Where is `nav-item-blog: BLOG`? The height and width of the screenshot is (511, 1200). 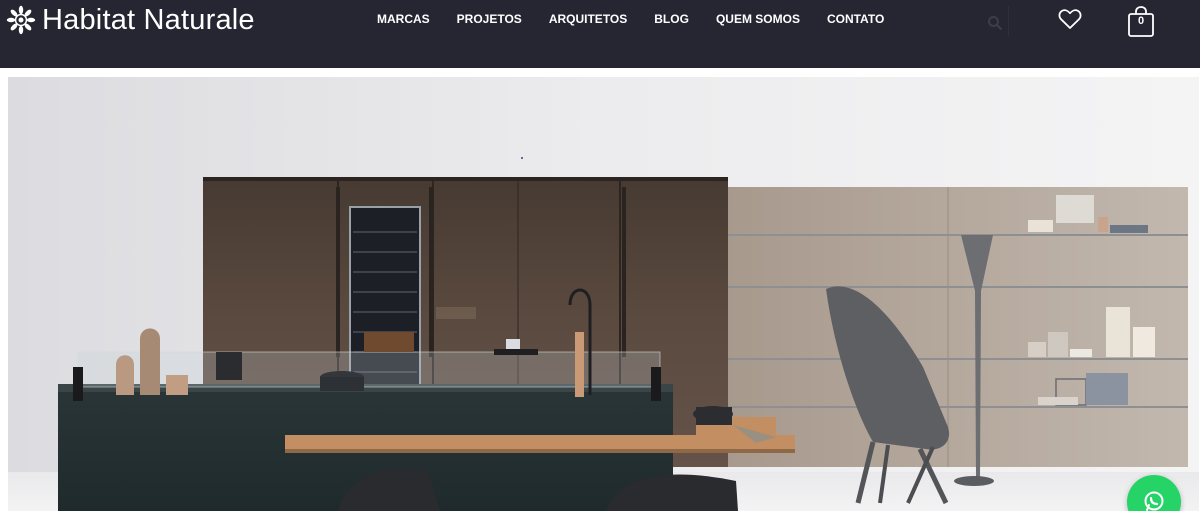
nav-item-blog: BLOG is located at coordinates (671, 19).